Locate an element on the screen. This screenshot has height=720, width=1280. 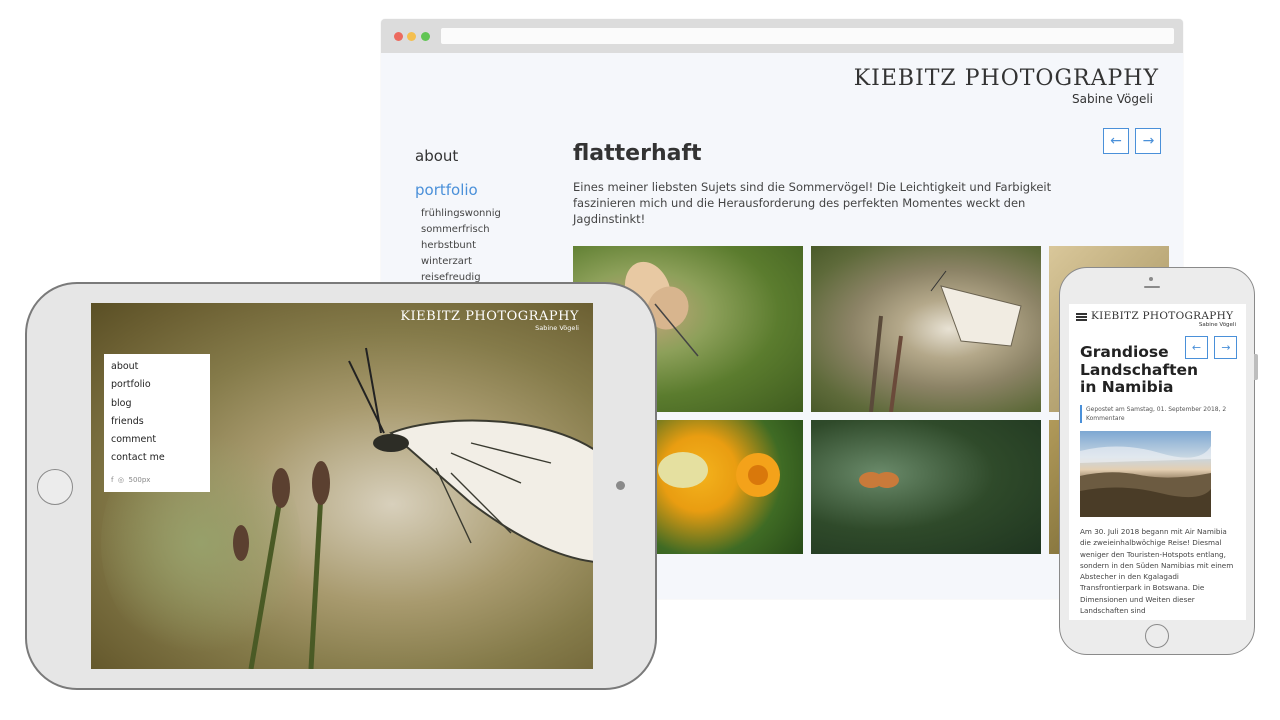
nav-item-portfolio: portfolio is located at coordinates (485, 190).